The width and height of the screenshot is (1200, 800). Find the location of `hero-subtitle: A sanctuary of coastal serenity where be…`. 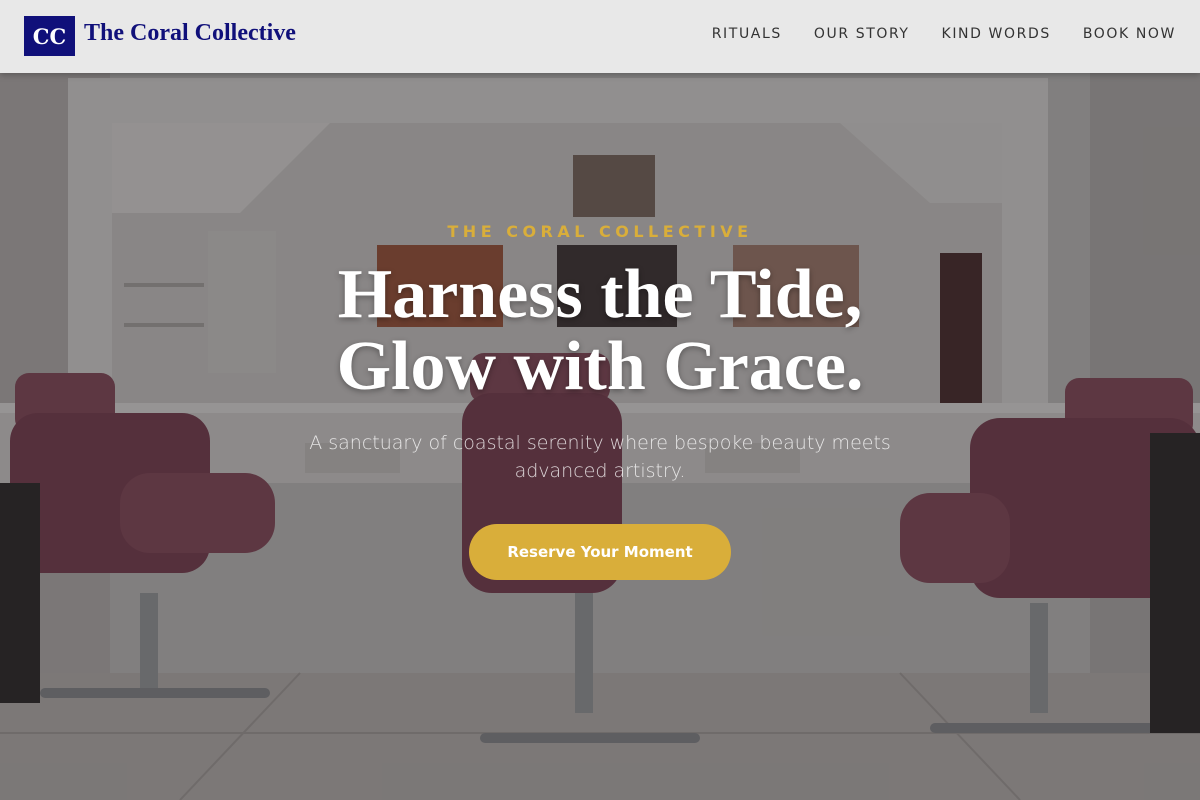

hero-subtitle: A sanctuary of coastal serenity where be… is located at coordinates (600, 457).